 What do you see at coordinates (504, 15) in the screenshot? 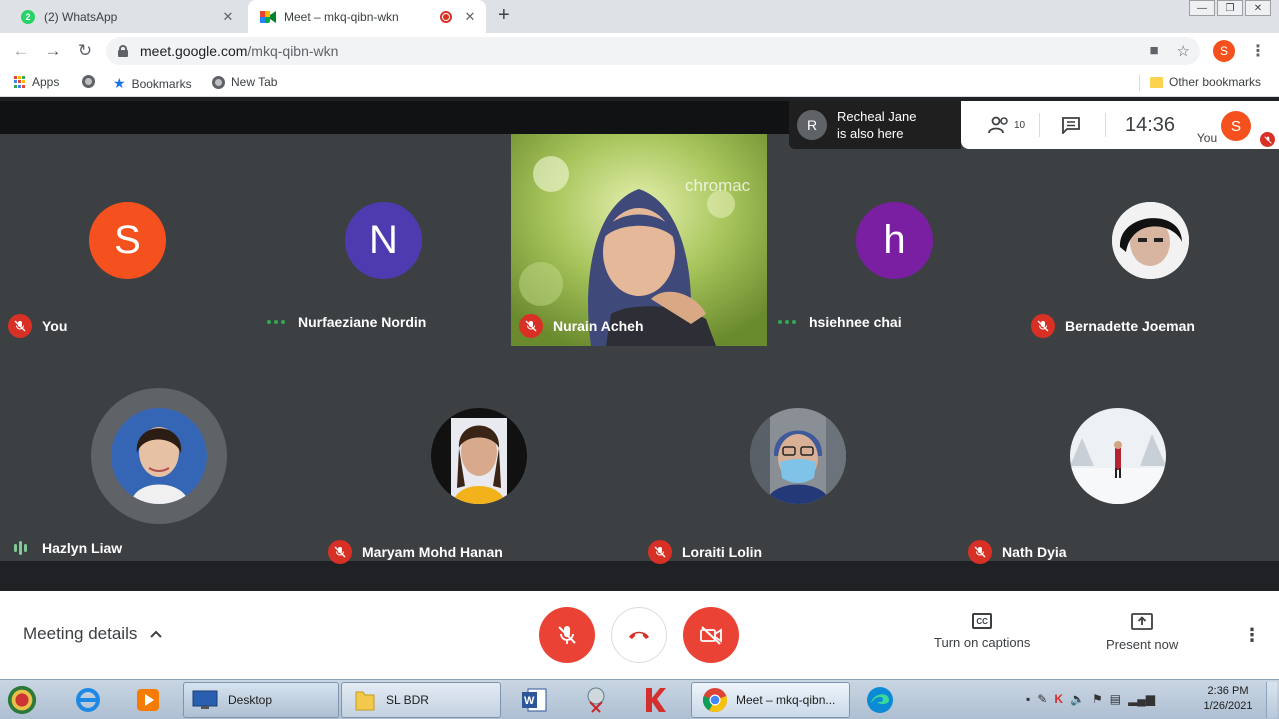
I see `new-tab-button: +` at bounding box center [504, 15].